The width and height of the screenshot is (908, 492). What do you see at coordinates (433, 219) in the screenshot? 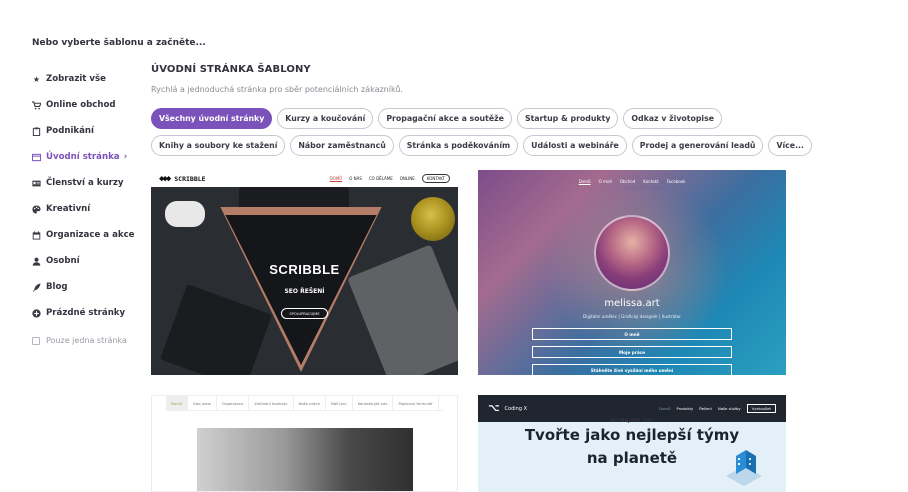
I see `plant-image` at bounding box center [433, 219].